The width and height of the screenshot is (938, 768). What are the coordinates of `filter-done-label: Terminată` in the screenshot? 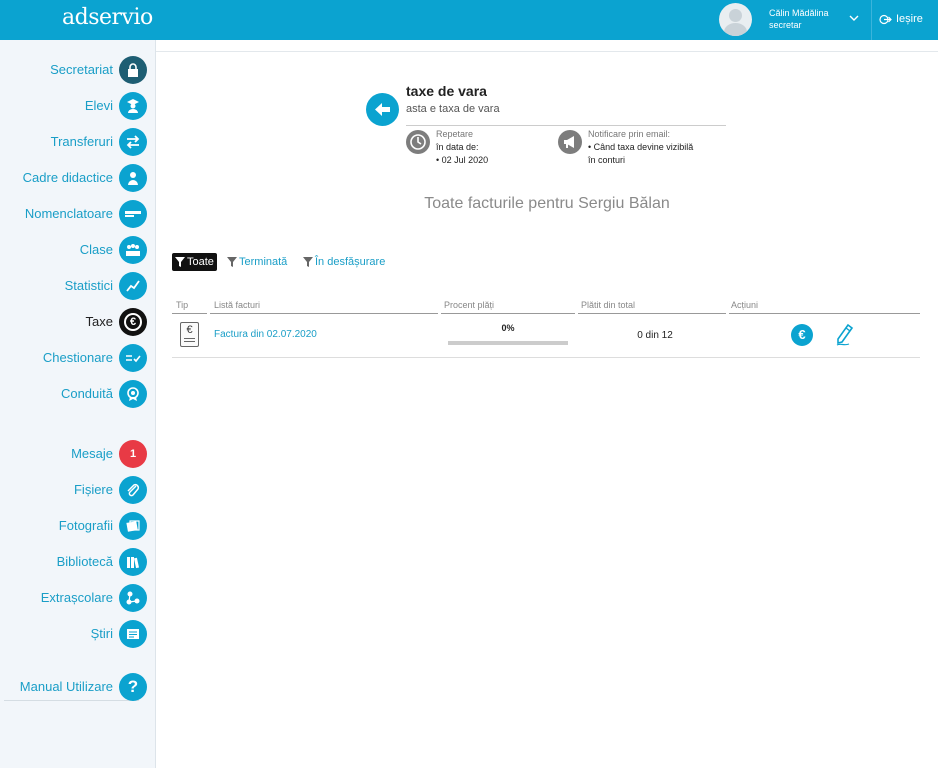 It's located at (263, 262).